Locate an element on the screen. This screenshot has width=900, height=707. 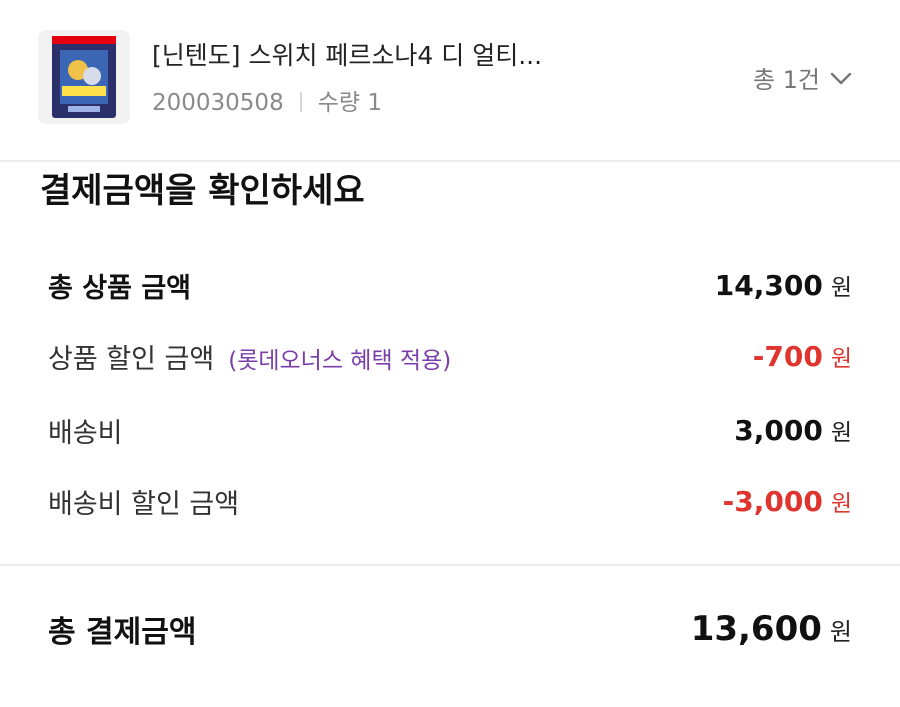
payment-heading: 결제금액을 확인하세요 is located at coordinates (202, 191).